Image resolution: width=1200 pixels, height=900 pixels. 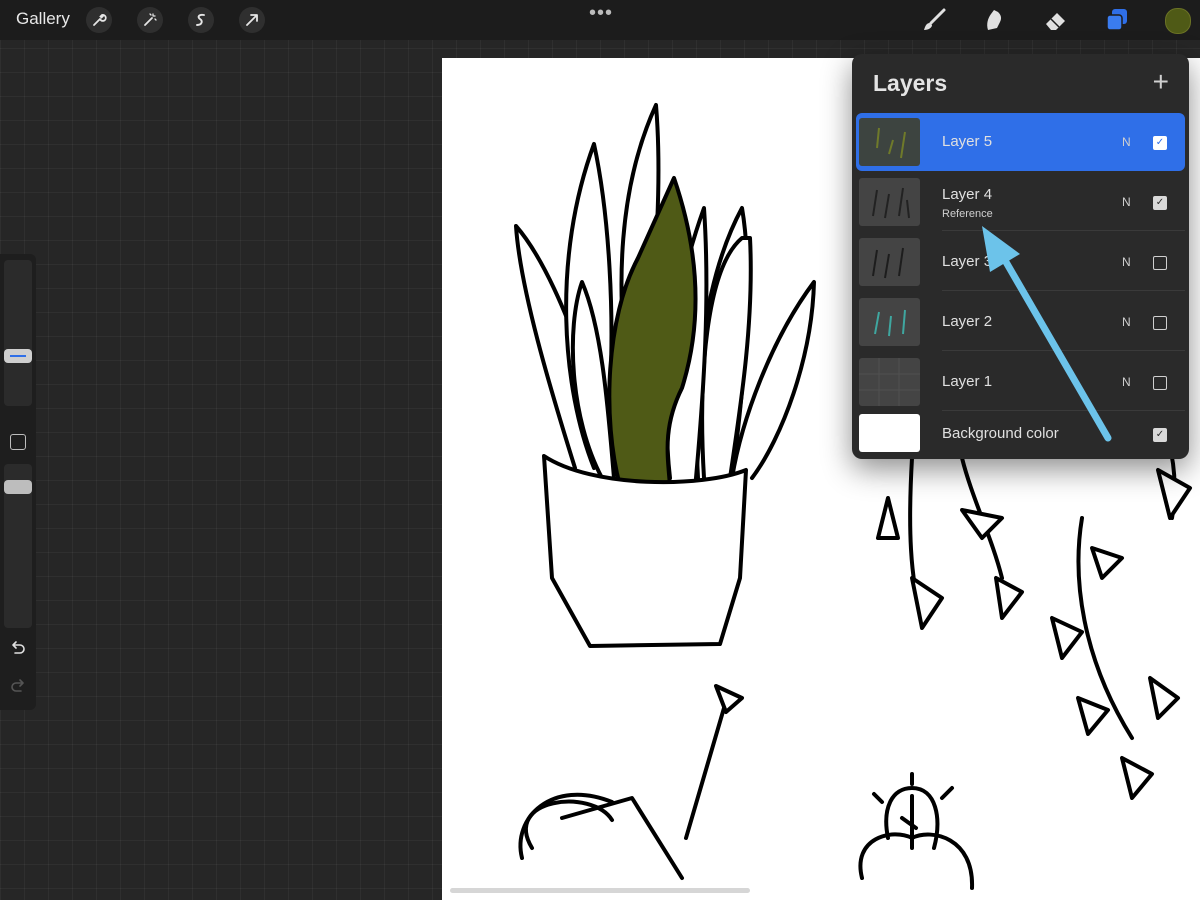 I want to click on brush-icon, so click(x=934, y=20).